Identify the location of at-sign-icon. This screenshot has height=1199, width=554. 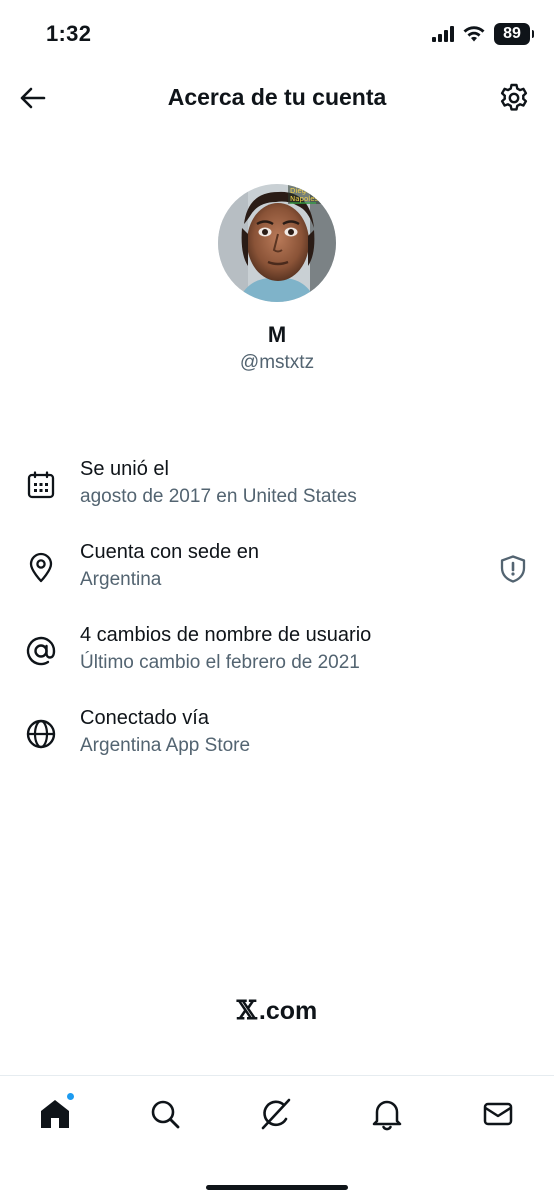
(41, 651).